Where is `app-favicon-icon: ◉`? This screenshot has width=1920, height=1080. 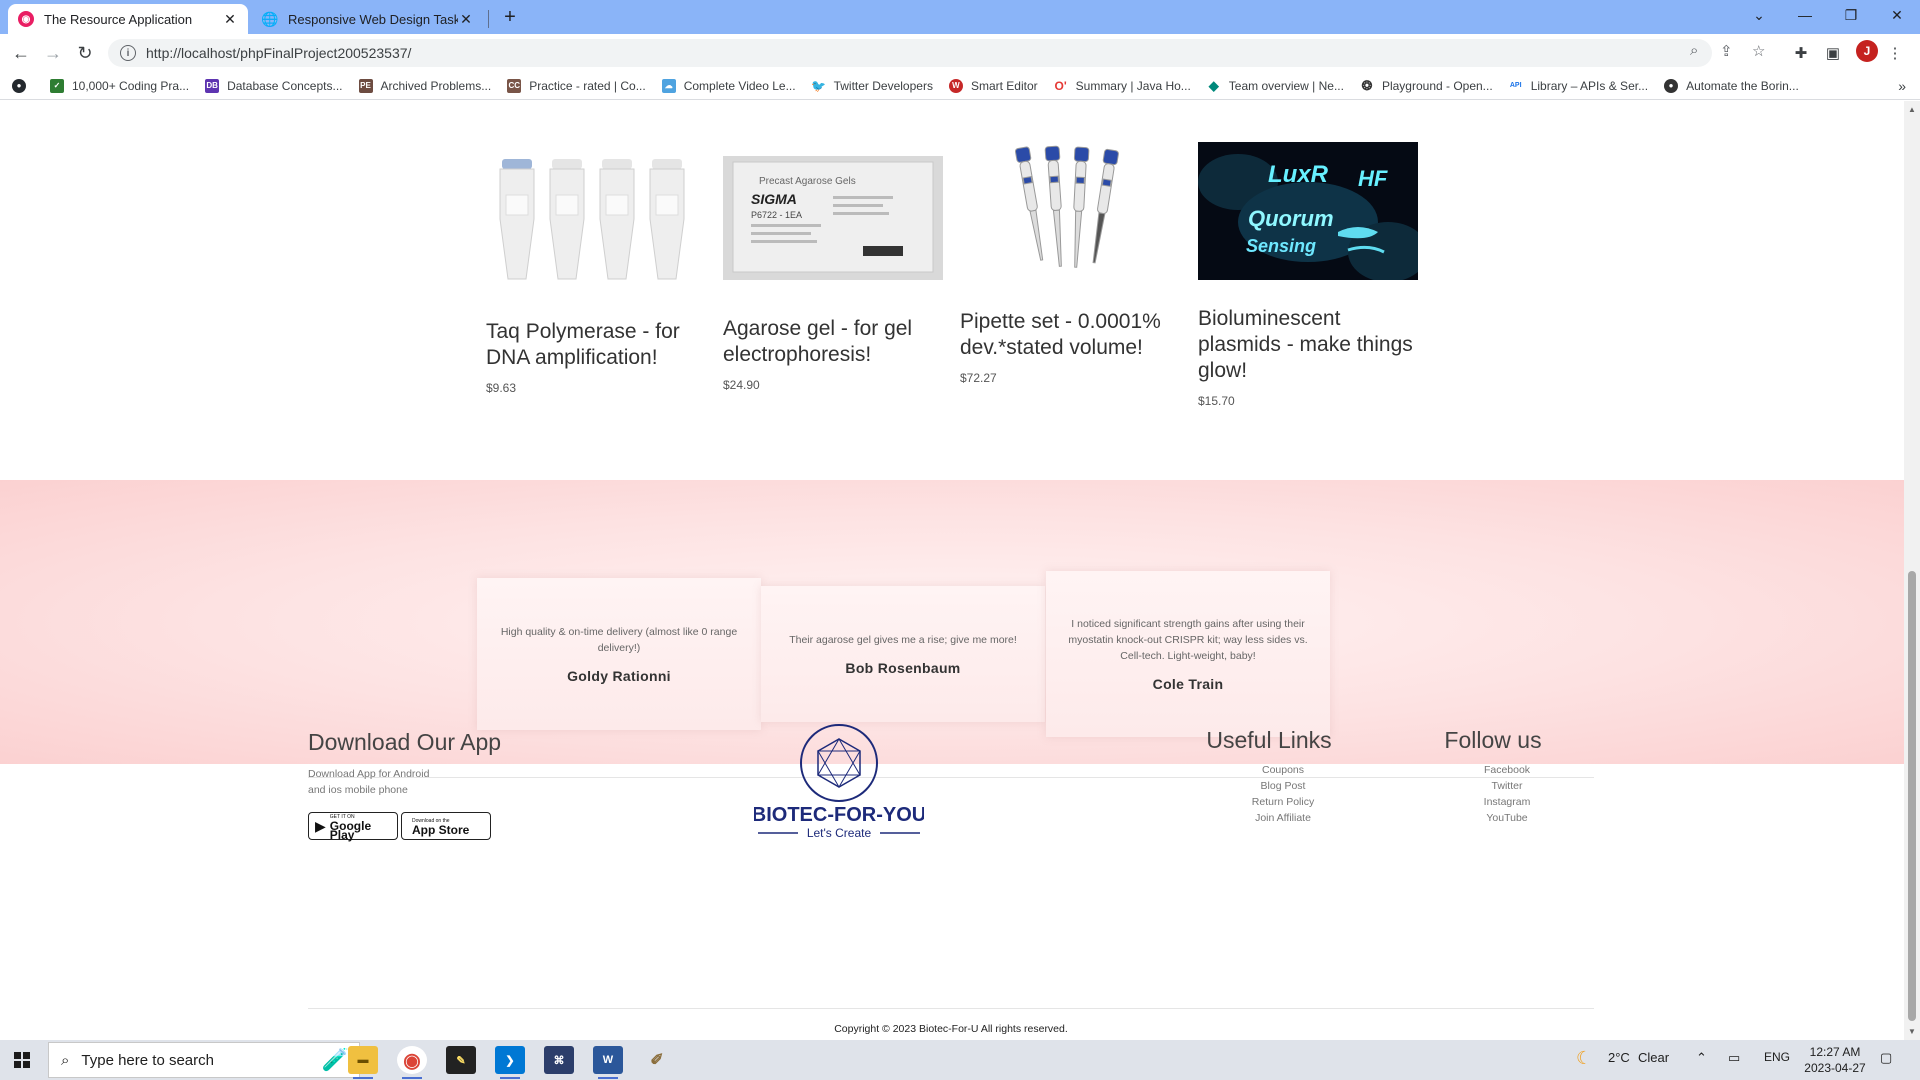 app-favicon-icon: ◉ is located at coordinates (26, 19).